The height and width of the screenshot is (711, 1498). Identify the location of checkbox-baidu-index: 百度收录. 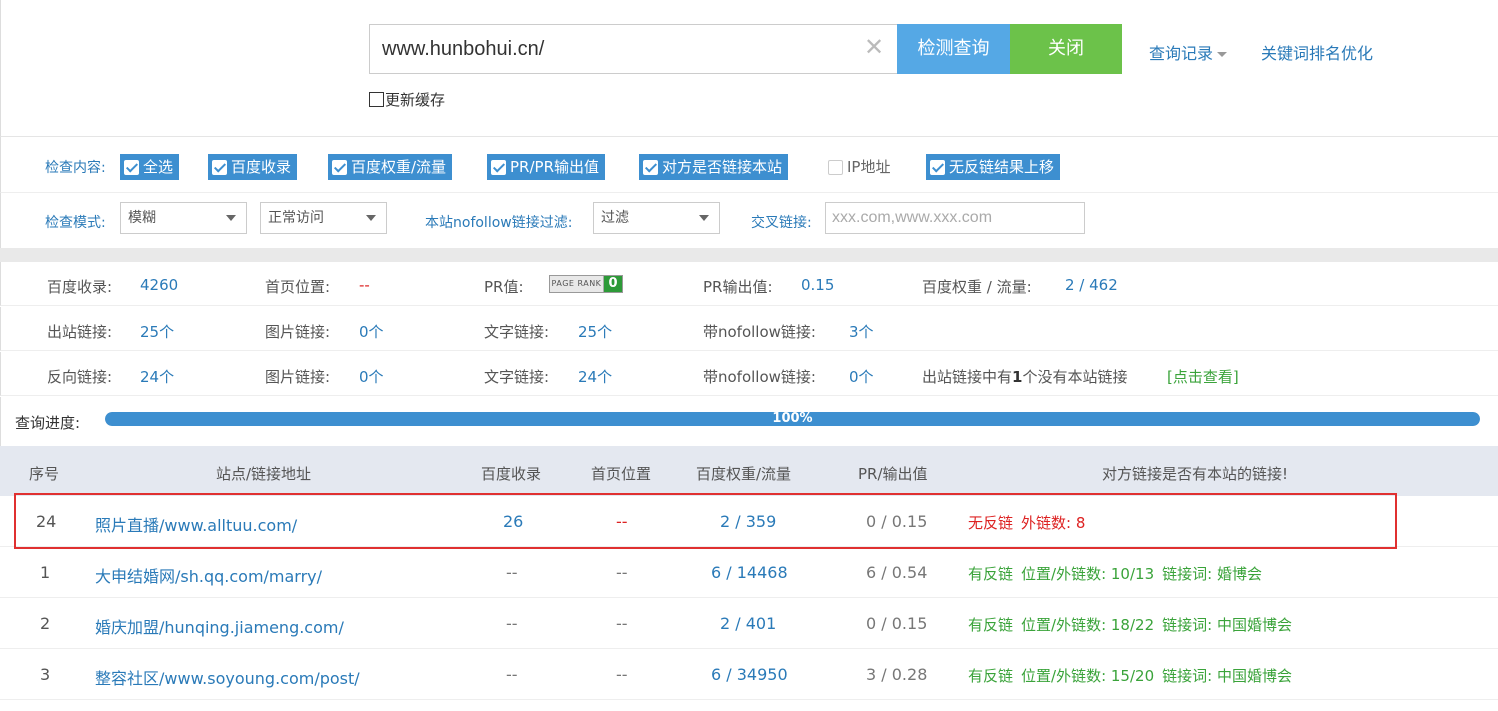
(253, 167).